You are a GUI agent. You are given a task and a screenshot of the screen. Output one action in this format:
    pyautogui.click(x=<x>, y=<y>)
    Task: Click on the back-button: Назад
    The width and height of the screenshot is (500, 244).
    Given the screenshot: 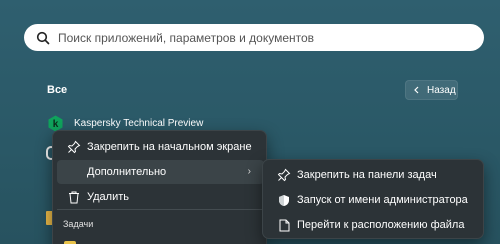 What is the action you would take?
    pyautogui.click(x=431, y=90)
    